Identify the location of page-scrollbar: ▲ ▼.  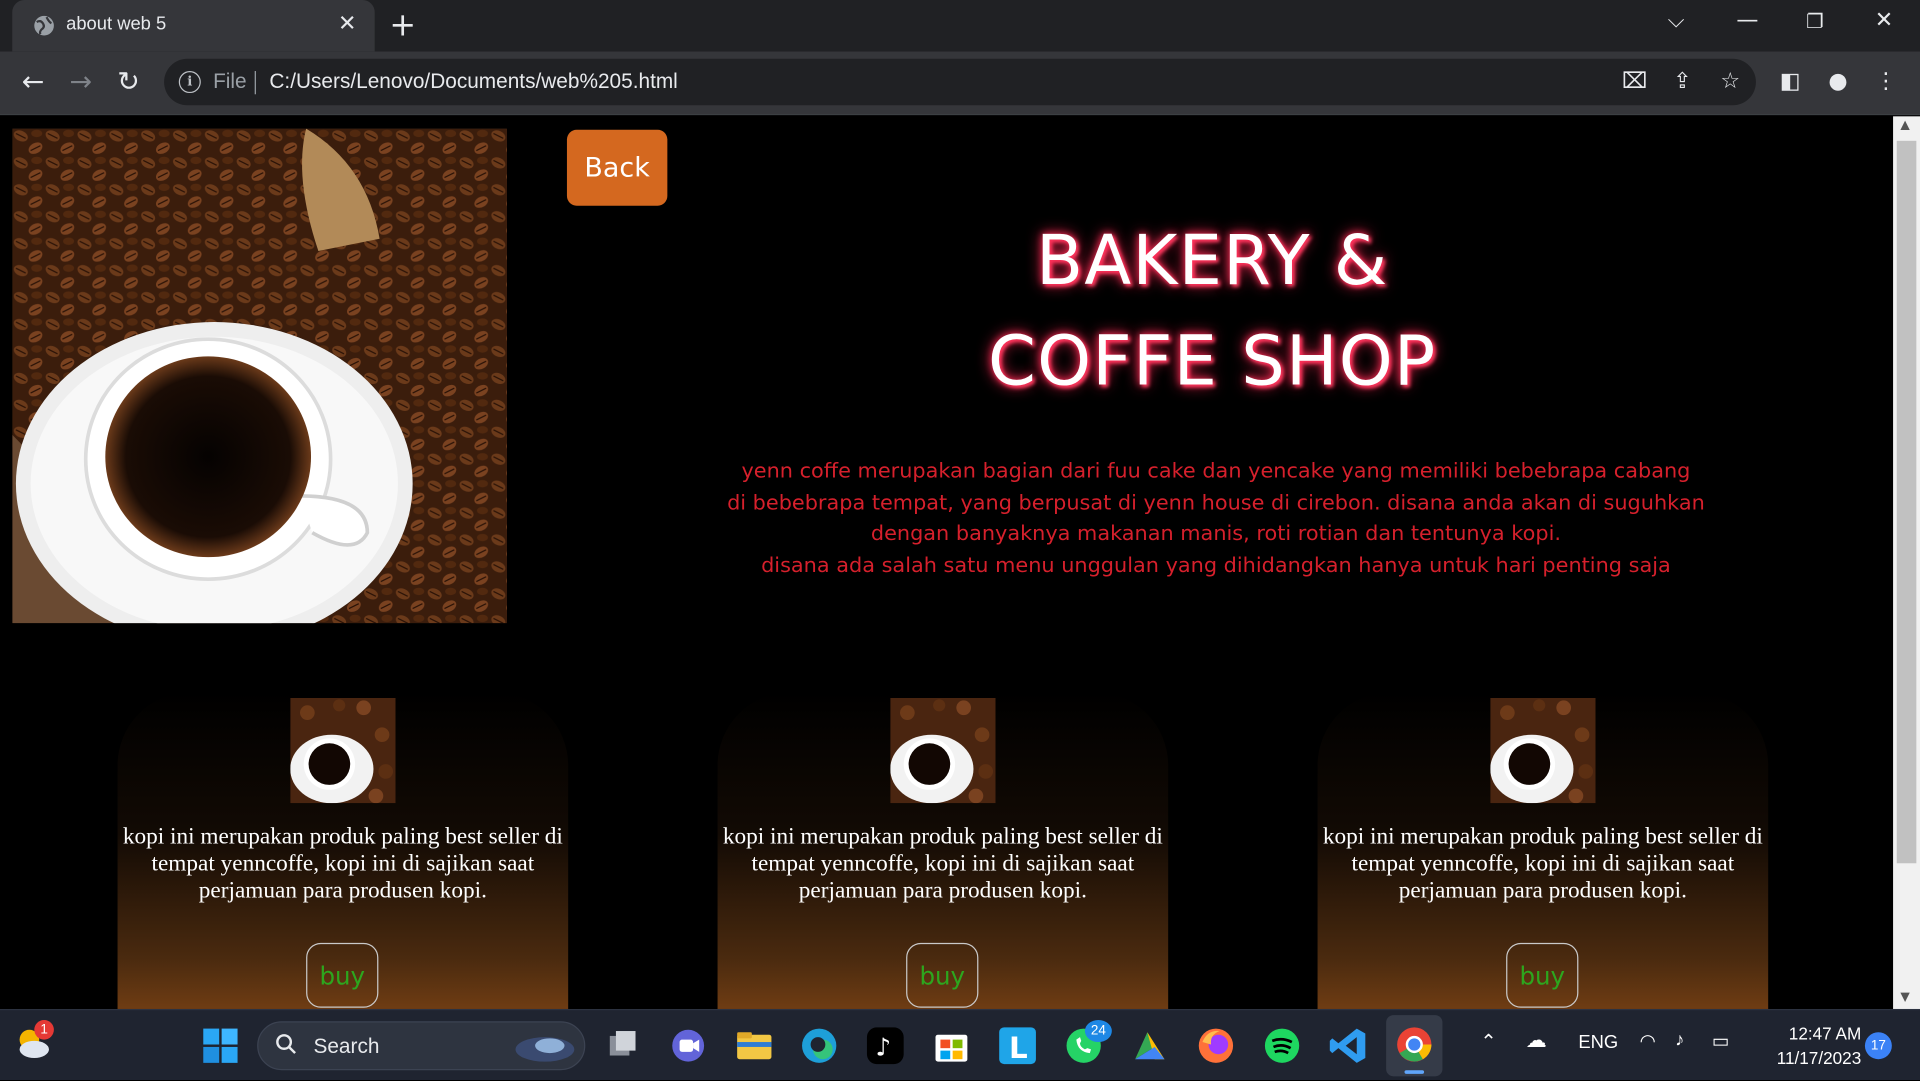
(1906, 562).